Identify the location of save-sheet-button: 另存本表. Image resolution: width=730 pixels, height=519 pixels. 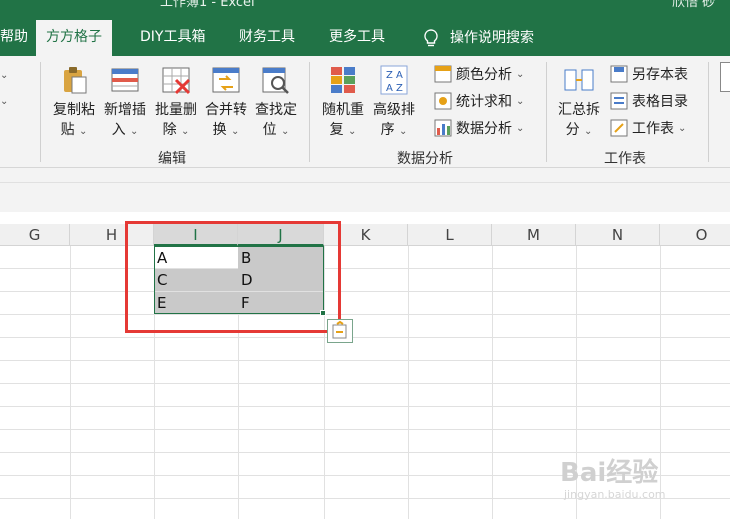
(649, 74).